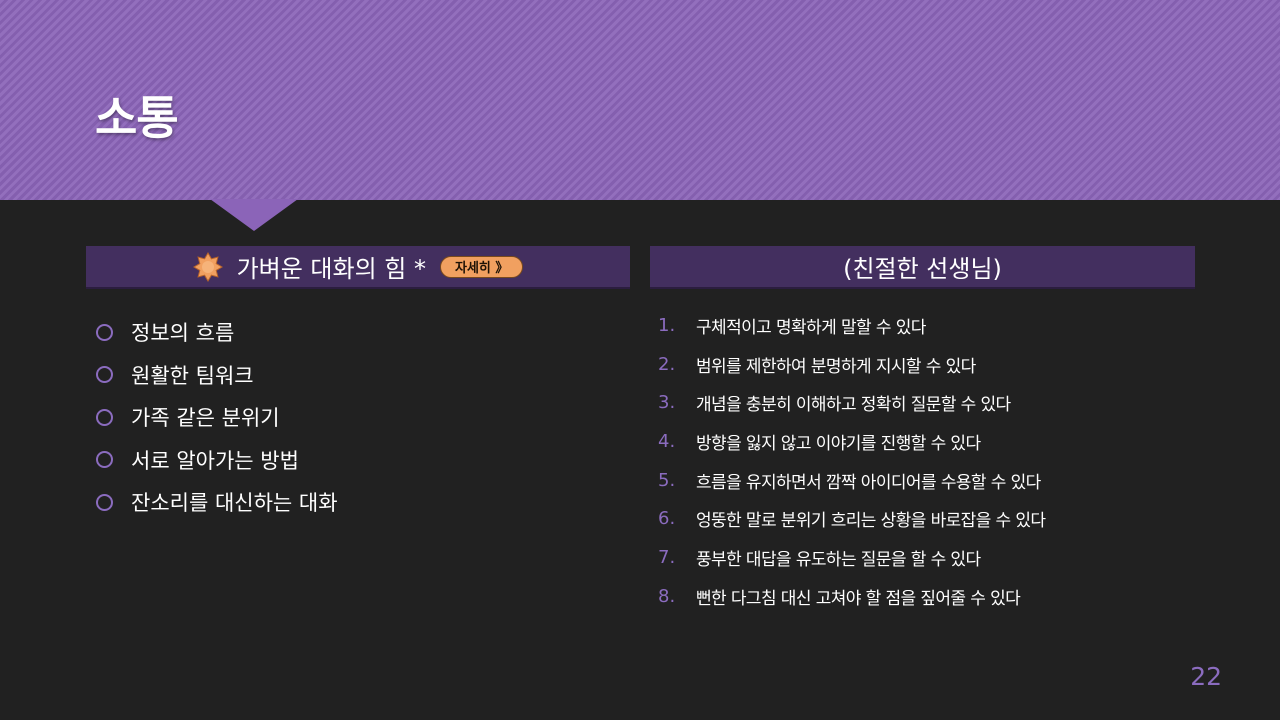 The height and width of the screenshot is (720, 1280). I want to click on list-item-text: 가족 같은 분위기, so click(205, 418).